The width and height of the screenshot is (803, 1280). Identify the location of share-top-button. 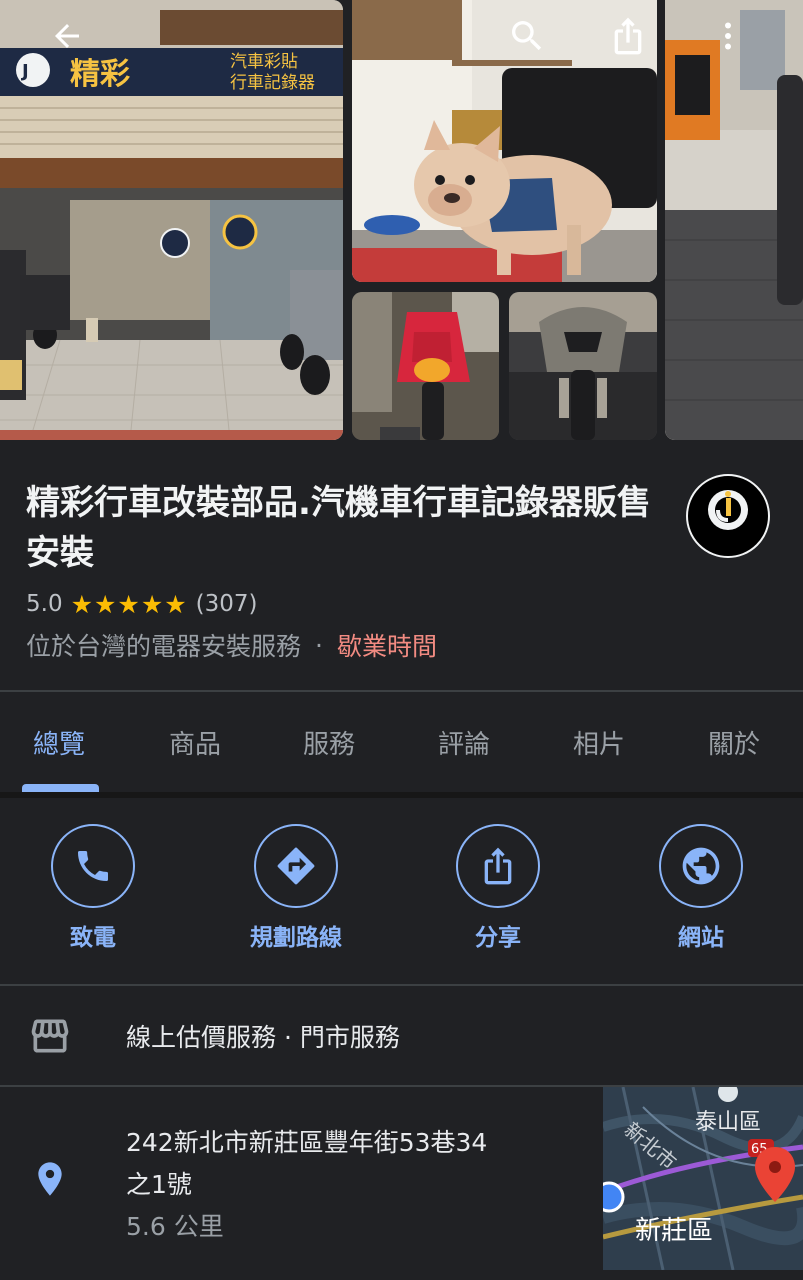
(628, 36).